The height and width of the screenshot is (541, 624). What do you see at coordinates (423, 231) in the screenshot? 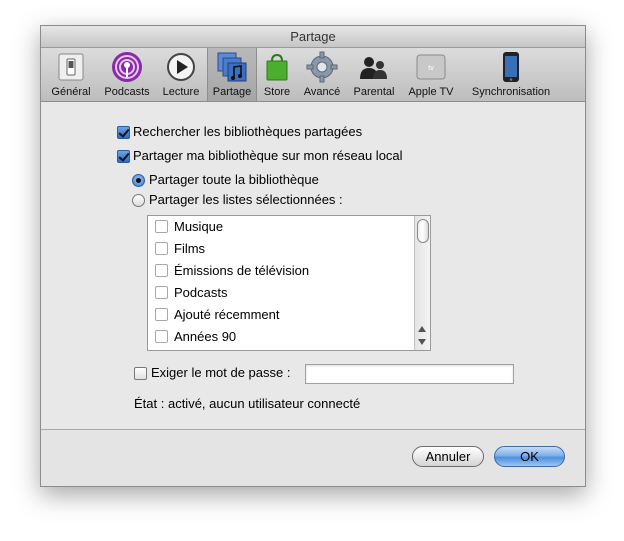
I see `scroll-thumb` at bounding box center [423, 231].